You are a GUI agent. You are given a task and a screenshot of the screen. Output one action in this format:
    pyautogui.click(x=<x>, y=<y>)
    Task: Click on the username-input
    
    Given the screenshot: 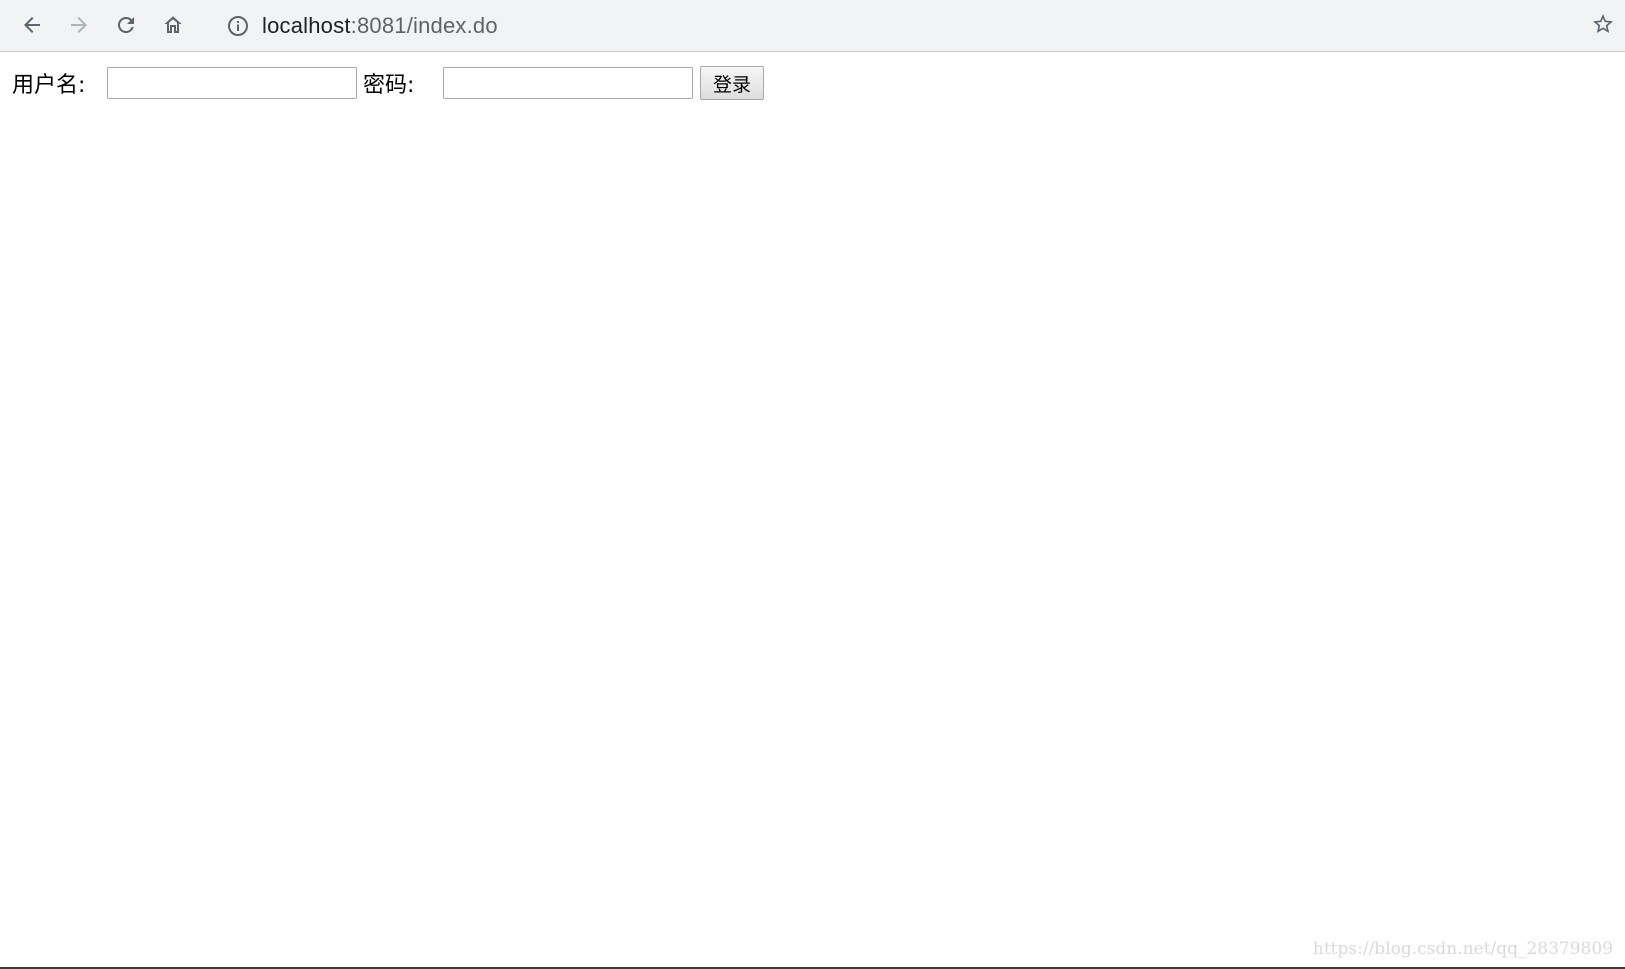 What is the action you would take?
    pyautogui.click(x=232, y=83)
    